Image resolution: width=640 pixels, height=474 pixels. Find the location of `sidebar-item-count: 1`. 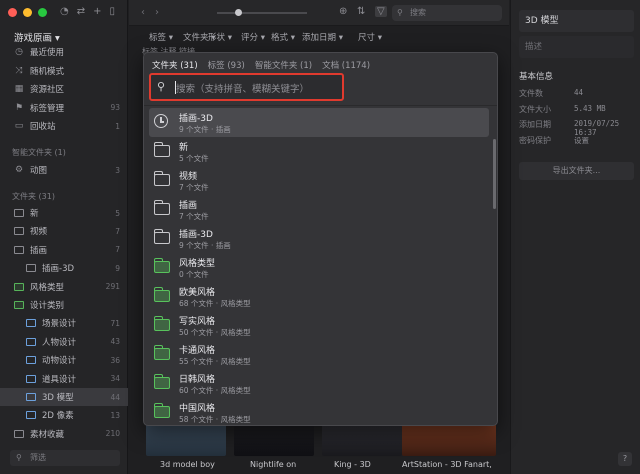

sidebar-item-count: 1 is located at coordinates (117, 126).